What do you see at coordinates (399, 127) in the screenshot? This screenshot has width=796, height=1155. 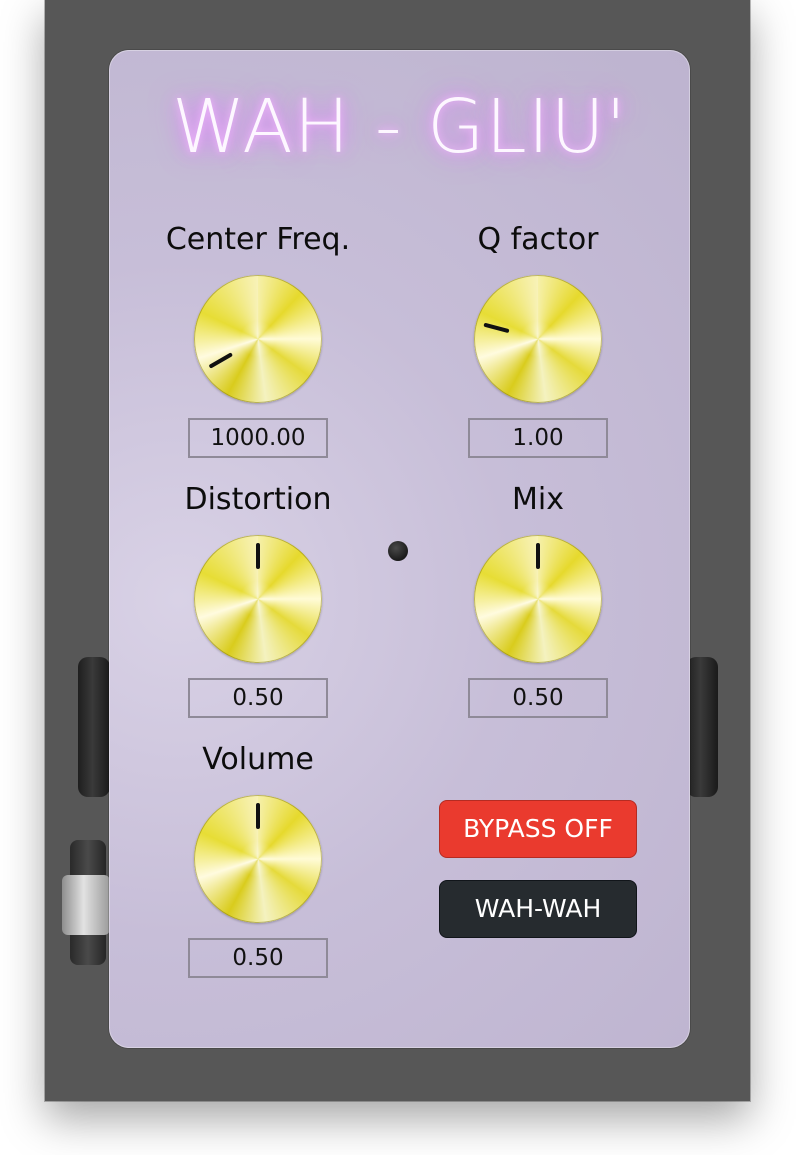 I see `pedal-title: WAH - GLIU'` at bounding box center [399, 127].